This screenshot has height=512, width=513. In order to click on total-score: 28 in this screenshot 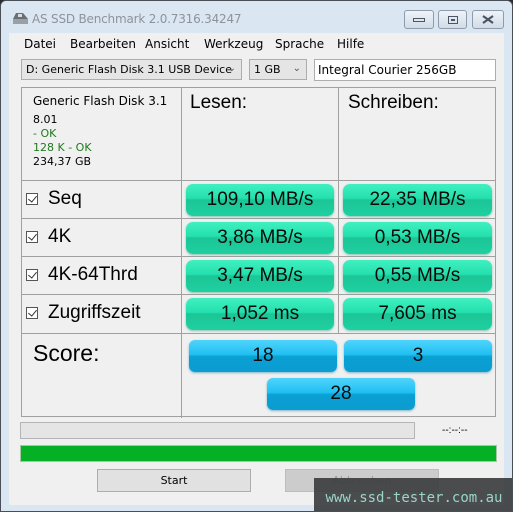, I will do `click(341, 394)`.